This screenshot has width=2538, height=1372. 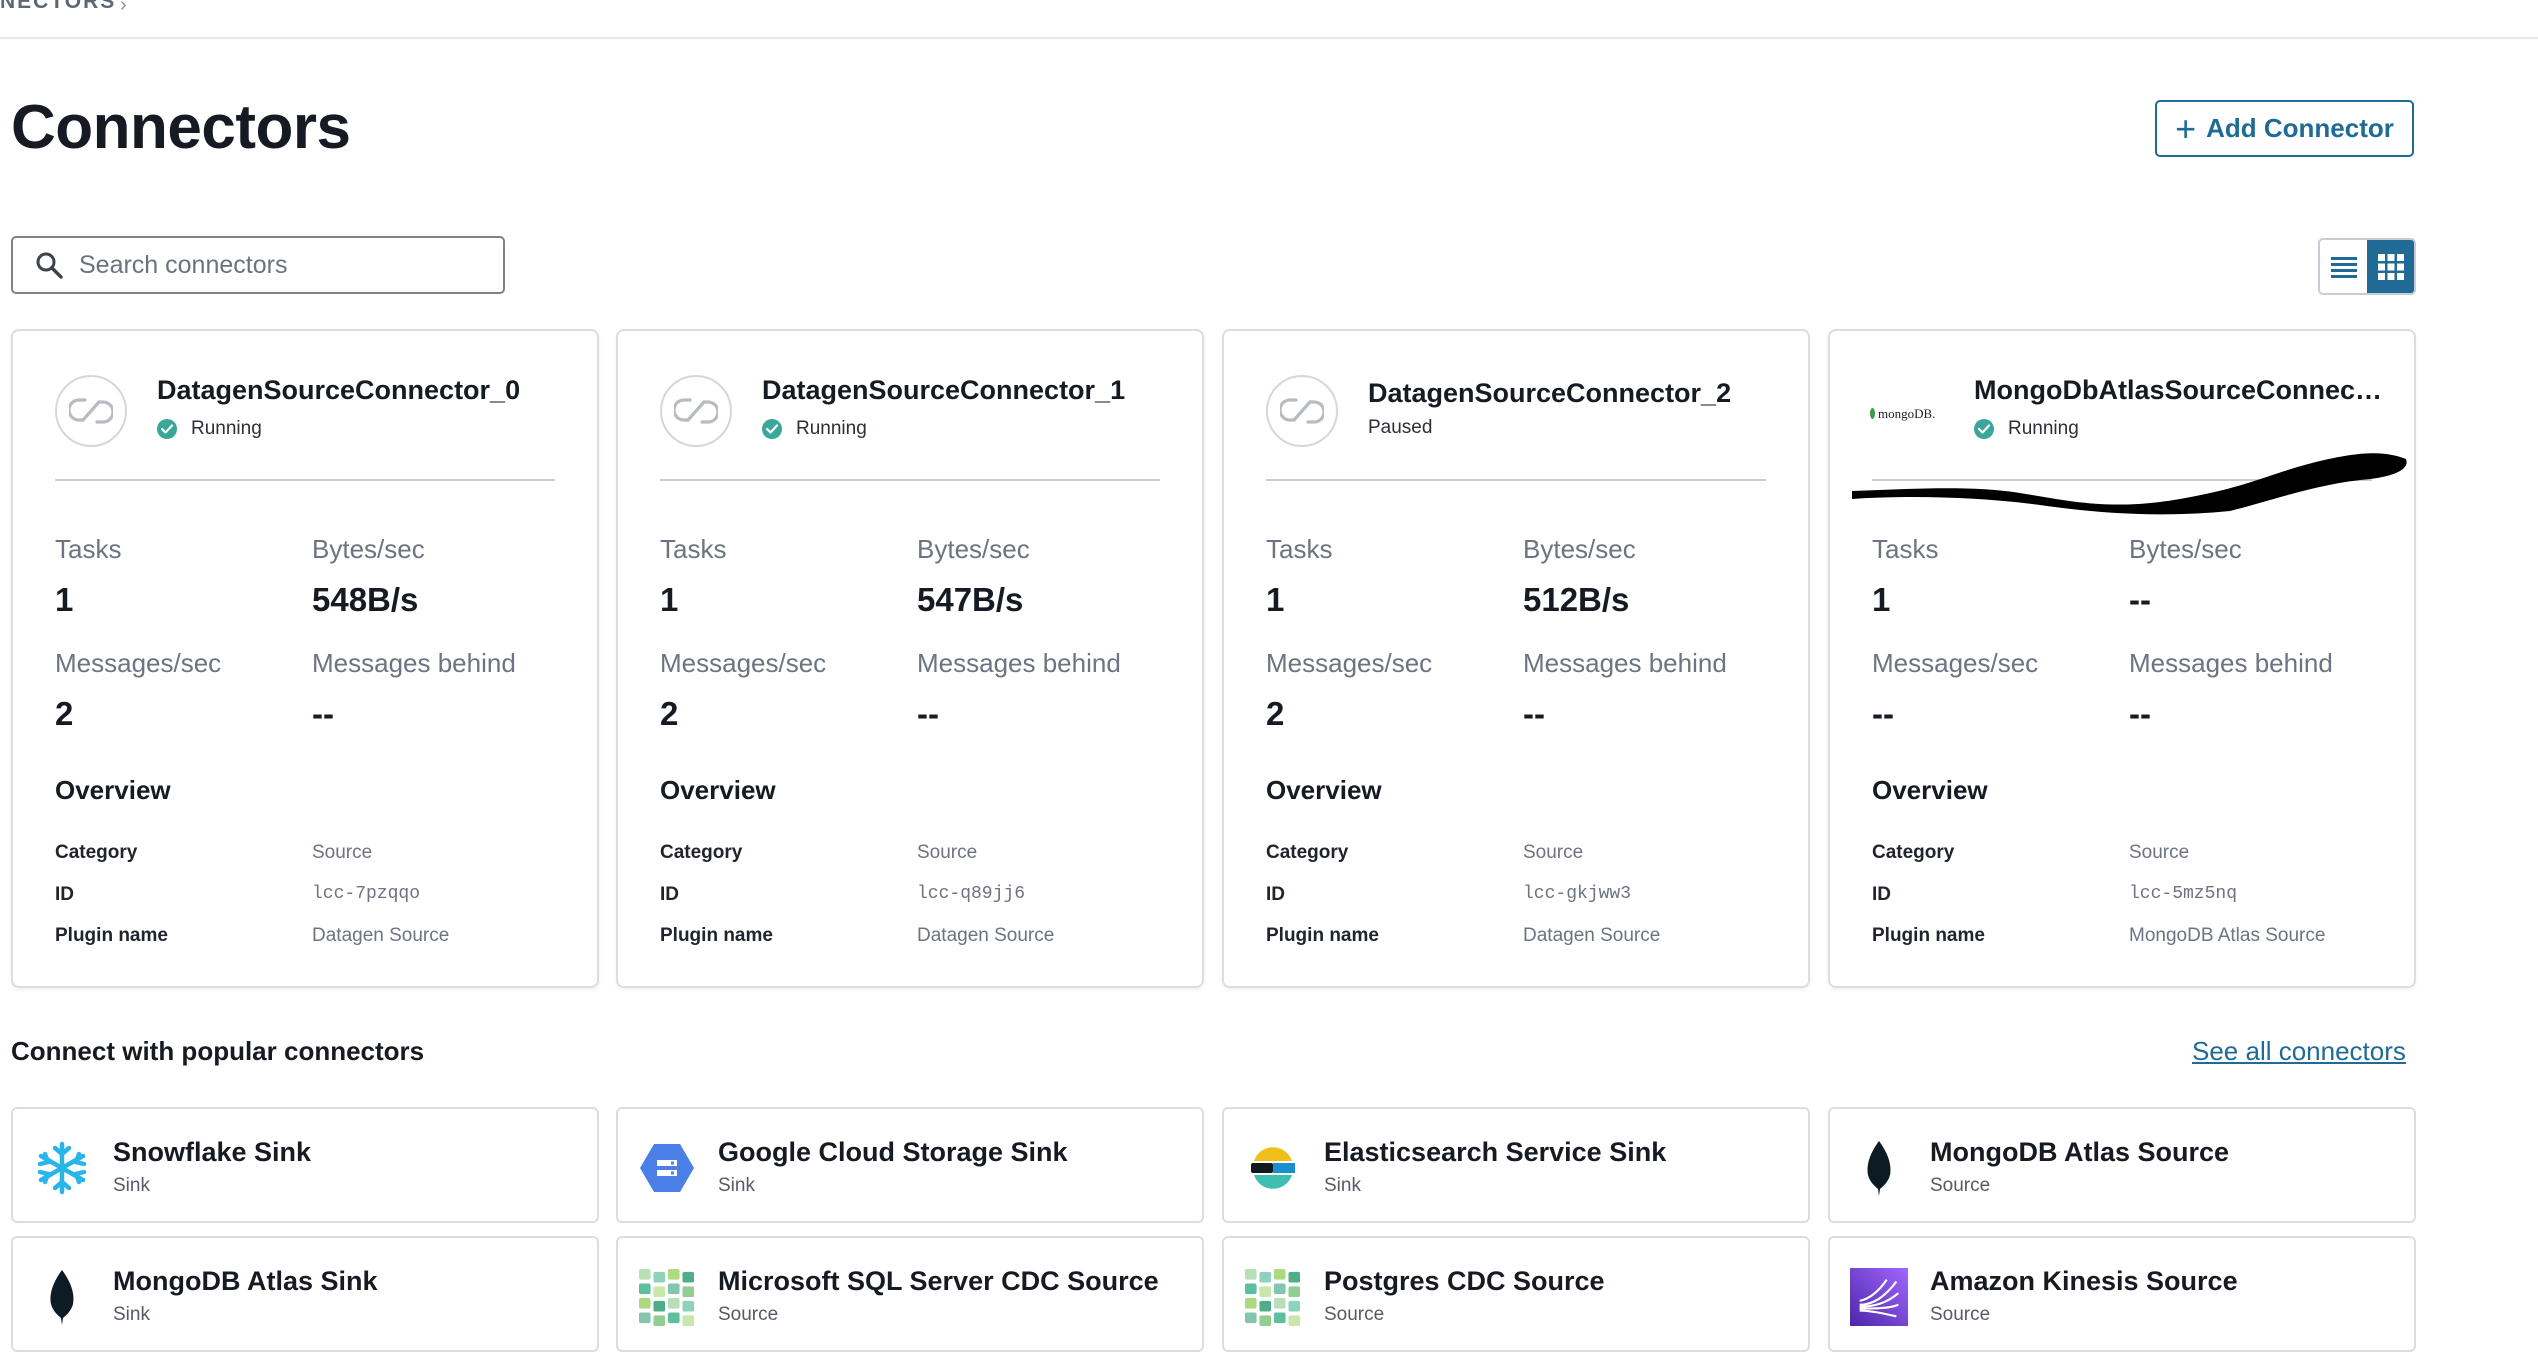 What do you see at coordinates (1400, 427) in the screenshot?
I see `status-label: Paused` at bounding box center [1400, 427].